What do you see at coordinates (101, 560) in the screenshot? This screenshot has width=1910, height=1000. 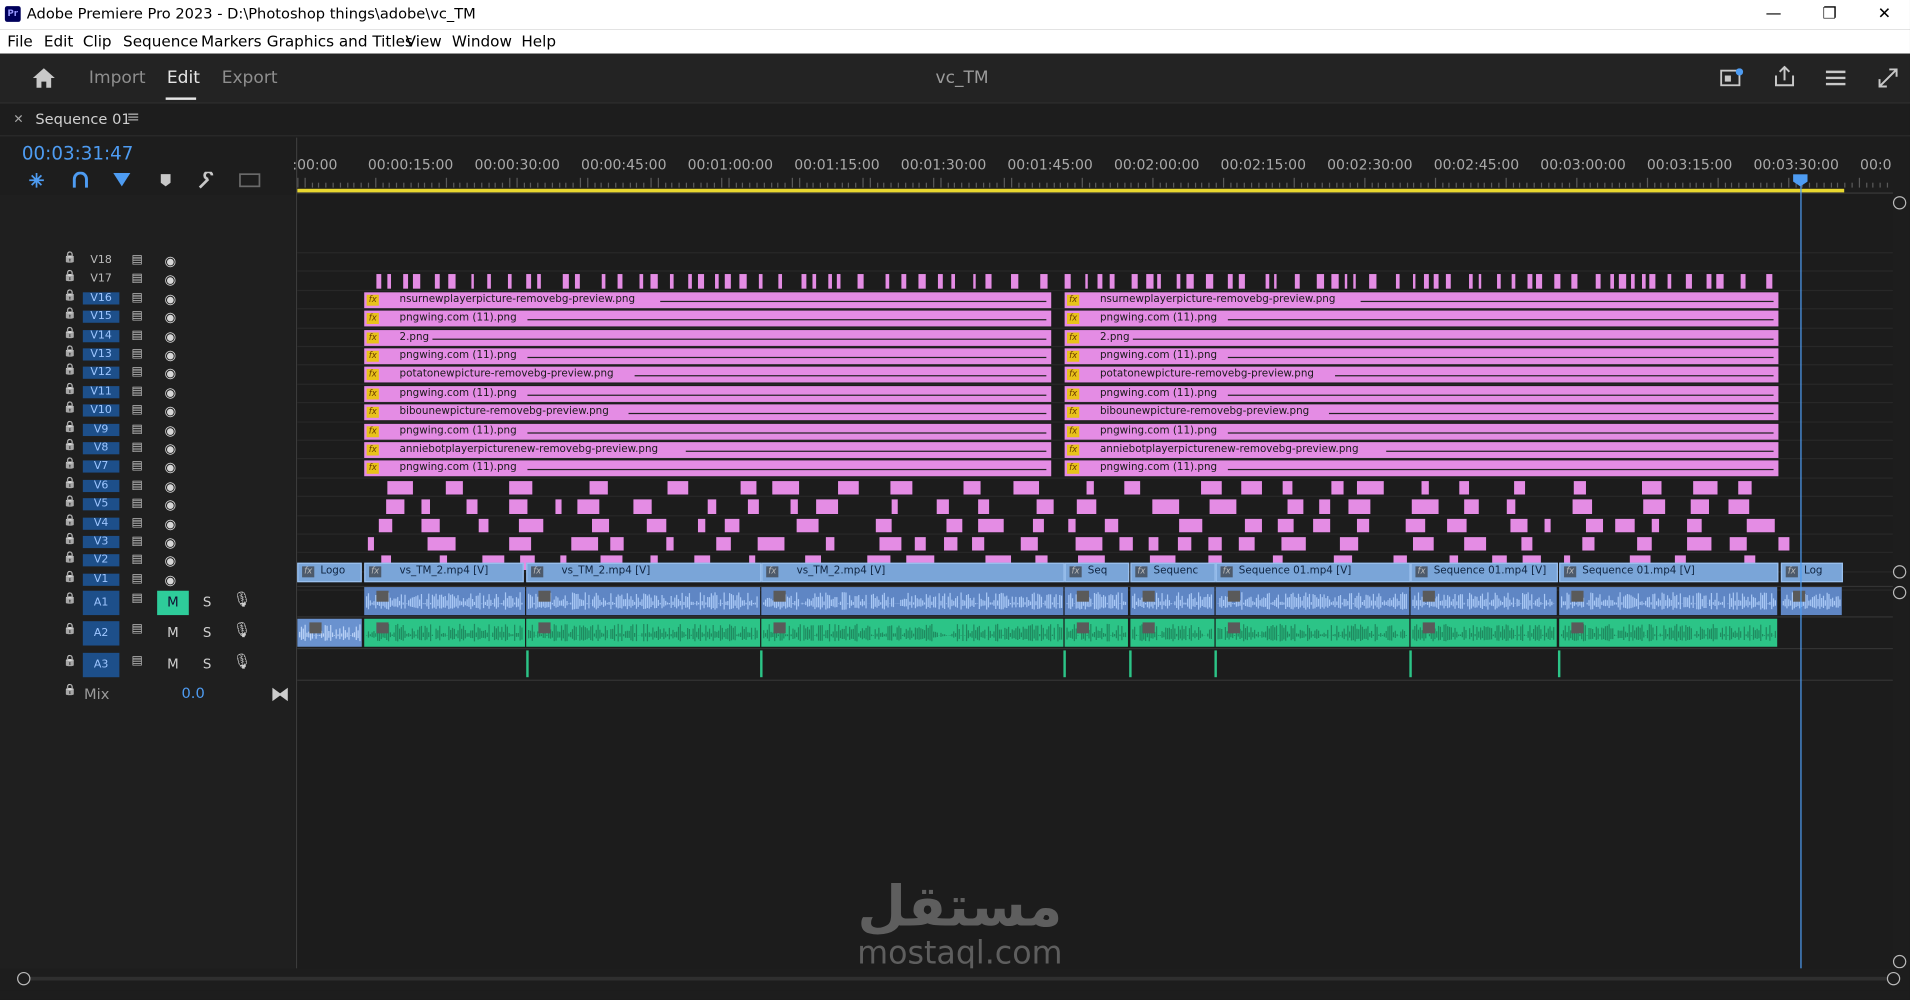 I see `track-name: V2` at bounding box center [101, 560].